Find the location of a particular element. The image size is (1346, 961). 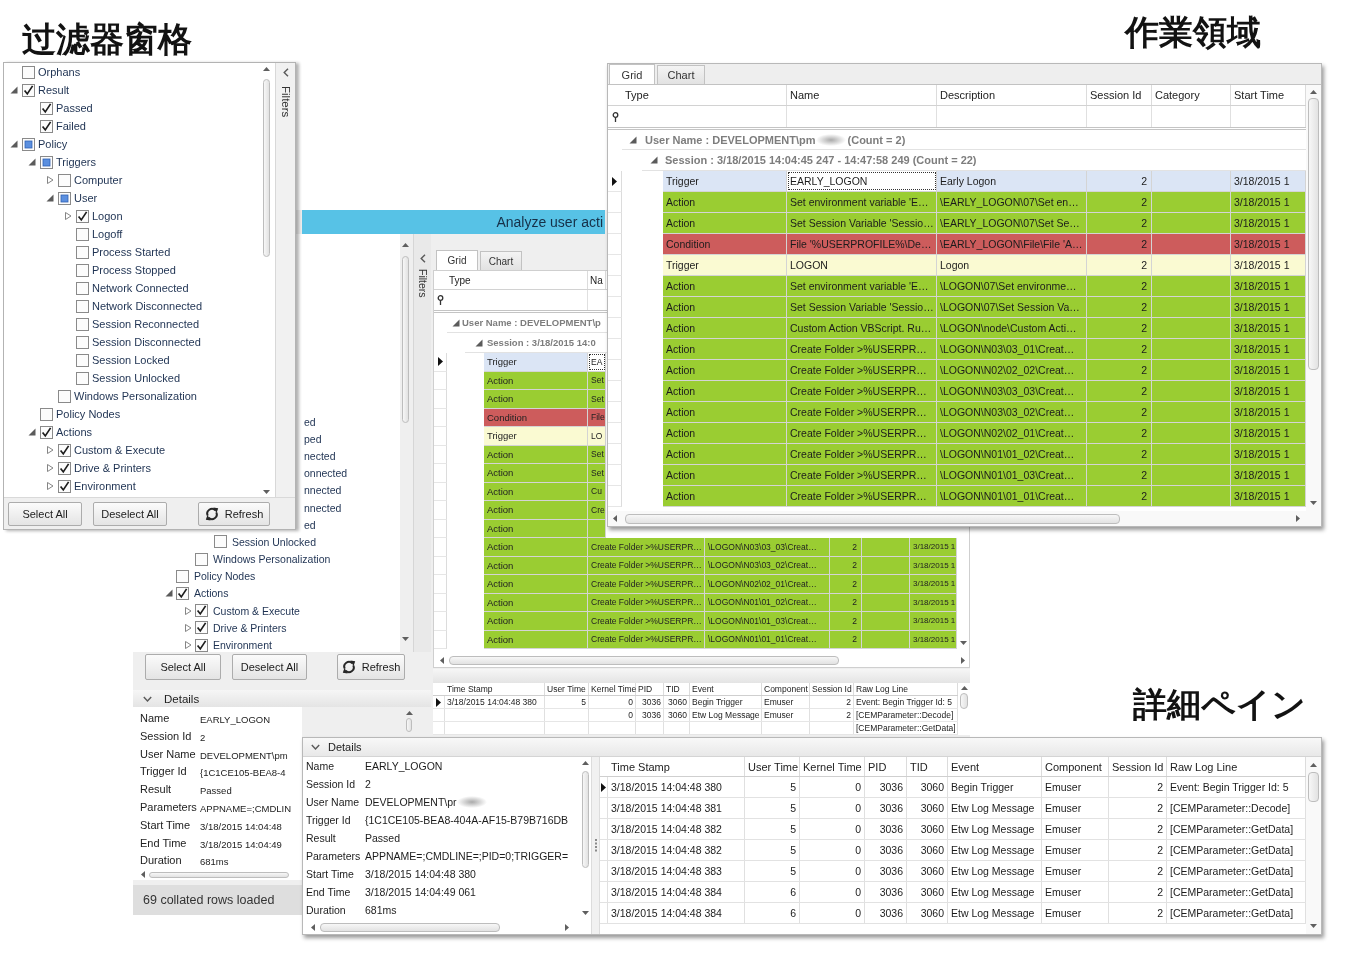

column-header: Kernel Time is located at coordinates (614, 689).